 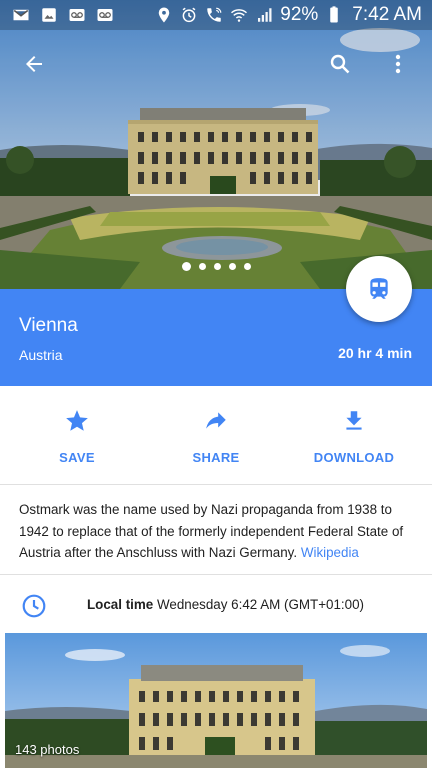 What do you see at coordinates (216, 420) in the screenshot?
I see `share-arrow-icon` at bounding box center [216, 420].